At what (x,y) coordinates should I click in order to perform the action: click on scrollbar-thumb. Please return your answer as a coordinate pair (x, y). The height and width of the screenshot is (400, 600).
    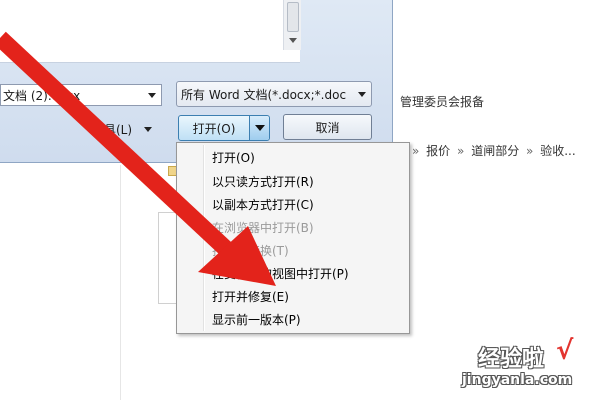
    Looking at the image, I should click on (293, 17).